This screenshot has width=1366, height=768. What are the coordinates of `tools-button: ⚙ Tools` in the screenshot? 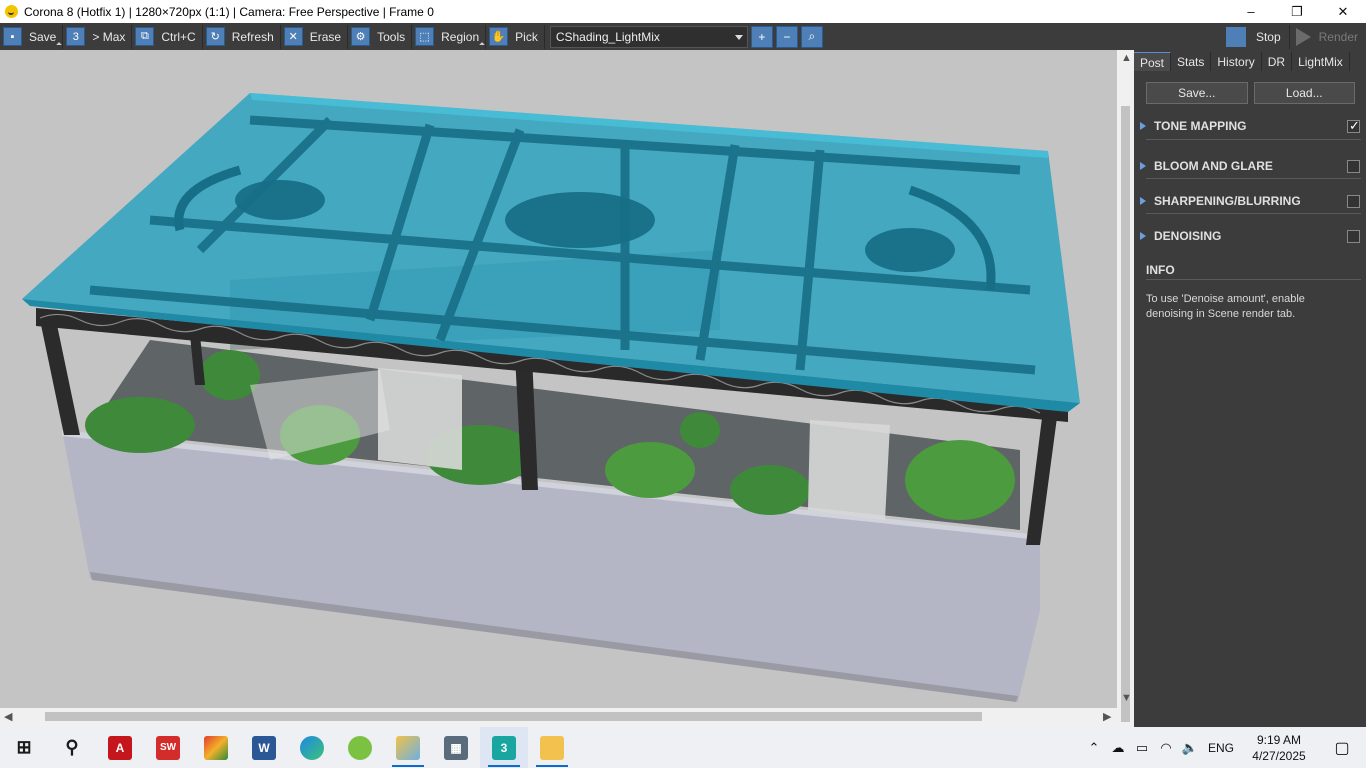 It's located at (380, 36).